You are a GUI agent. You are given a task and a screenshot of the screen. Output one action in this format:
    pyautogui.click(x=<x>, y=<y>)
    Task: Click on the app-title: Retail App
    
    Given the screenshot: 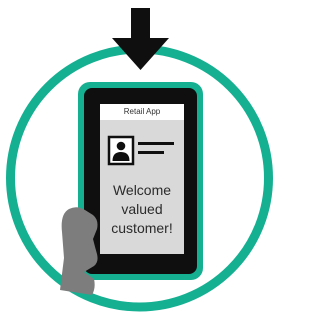 What is the action you would take?
    pyautogui.click(x=142, y=111)
    